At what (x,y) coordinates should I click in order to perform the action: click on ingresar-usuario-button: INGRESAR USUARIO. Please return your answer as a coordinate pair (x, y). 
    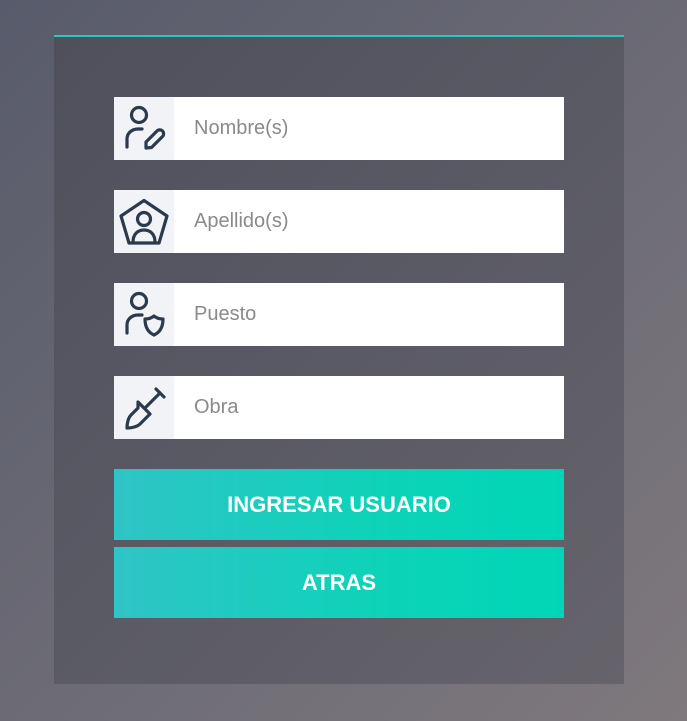
    Looking at the image, I should click on (339, 504).